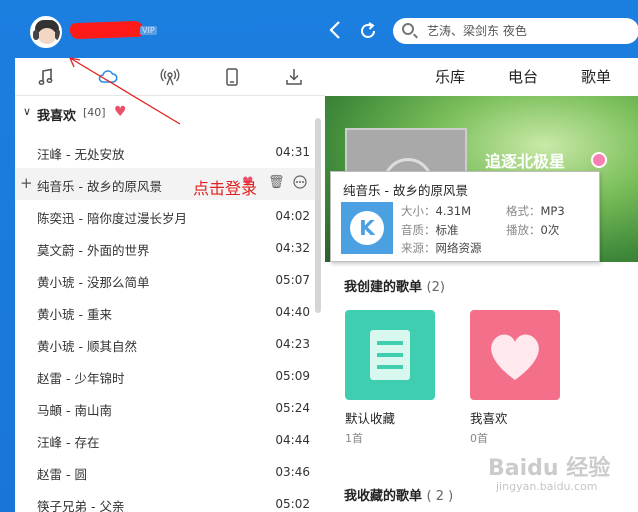 This screenshot has width=638, height=512. What do you see at coordinates (167, 408) in the screenshot?
I see `song-row: 马頔 - 南山南 05:24` at bounding box center [167, 408].